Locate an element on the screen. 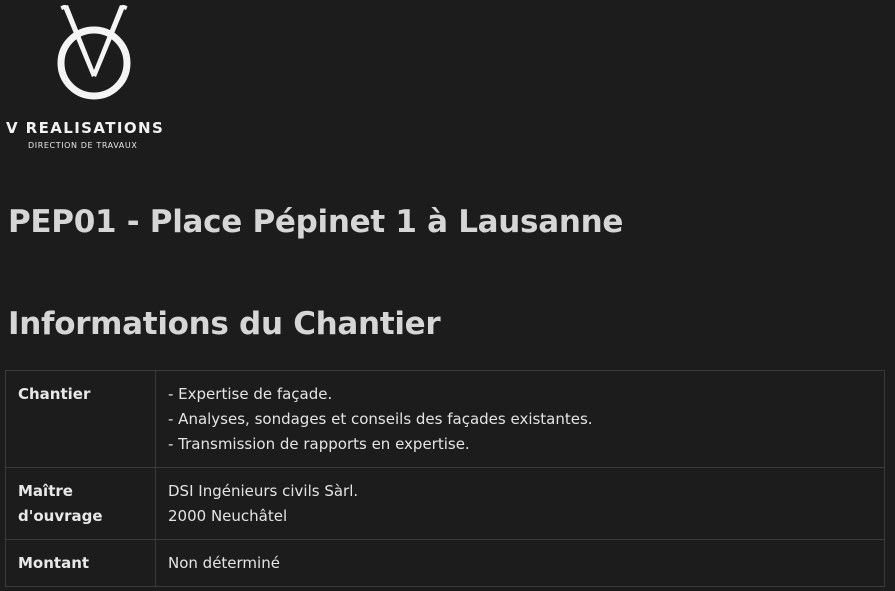  table-row: Montant Non déterminé is located at coordinates (445, 563).